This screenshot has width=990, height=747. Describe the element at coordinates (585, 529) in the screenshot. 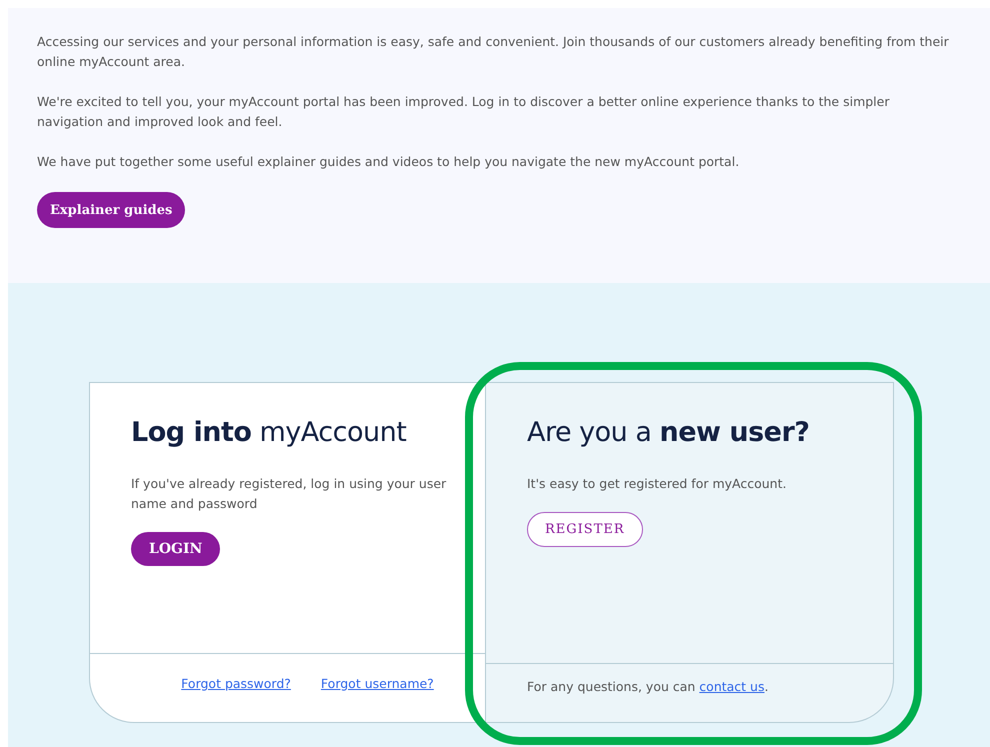

I see `register-button: REGISTER` at that location.